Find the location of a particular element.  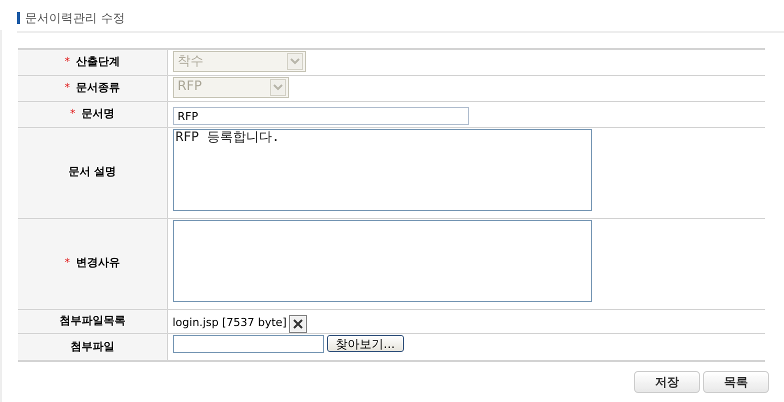

list-button: 목록 is located at coordinates (736, 382).